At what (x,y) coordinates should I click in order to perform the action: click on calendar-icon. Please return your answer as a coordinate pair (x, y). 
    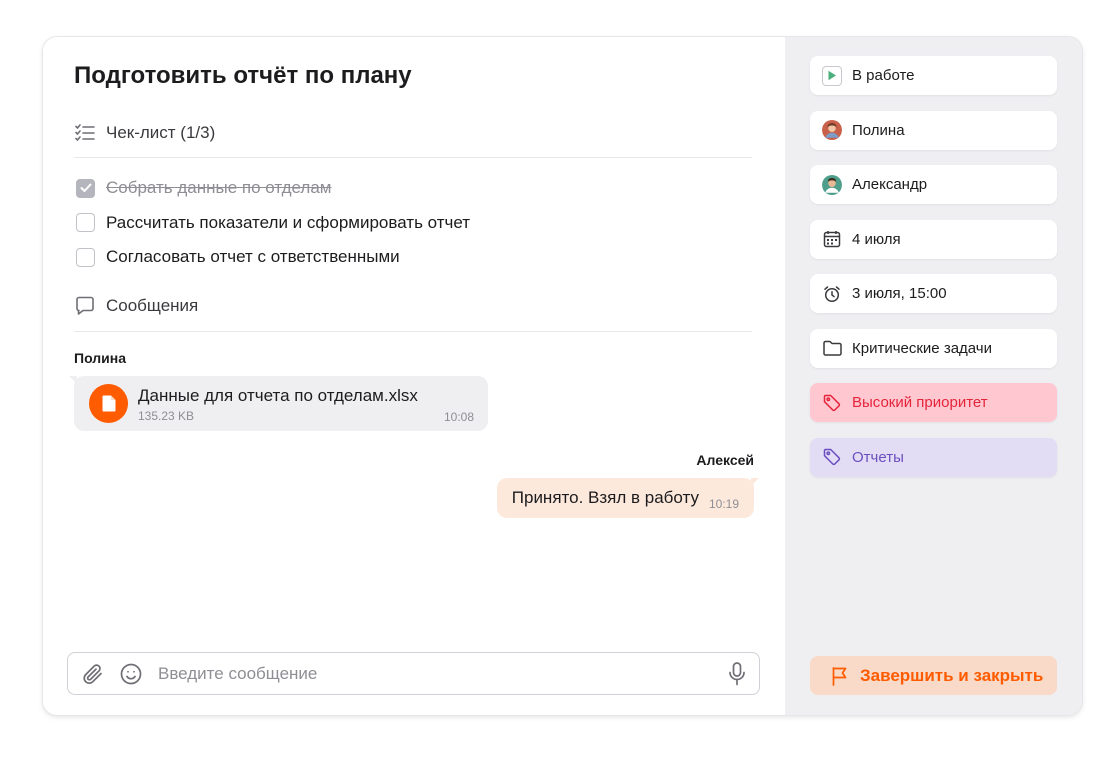
    Looking at the image, I should click on (832, 239).